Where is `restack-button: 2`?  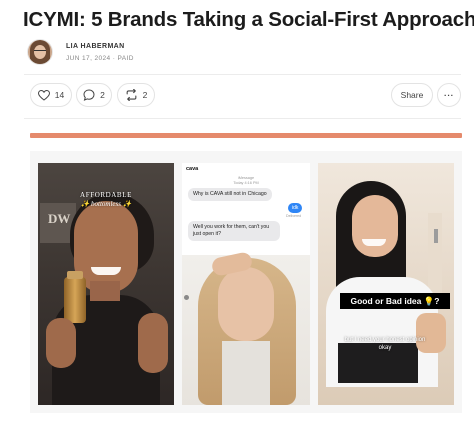
restack-button: 2 is located at coordinates (136, 95).